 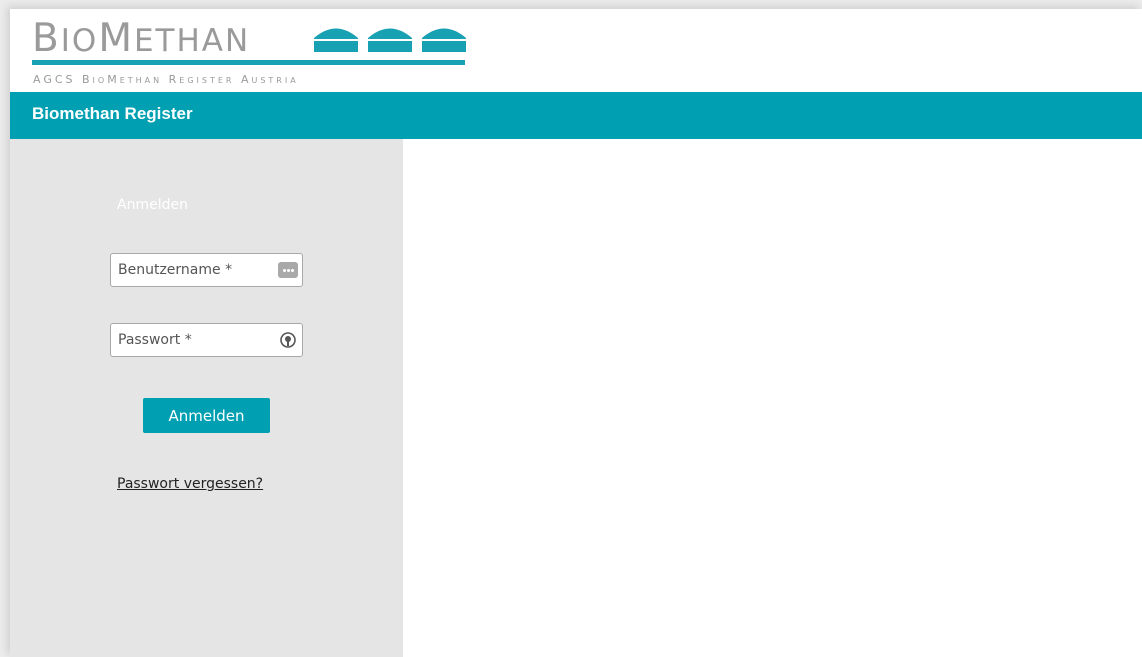 I want to click on key-icon, so click(x=288, y=340).